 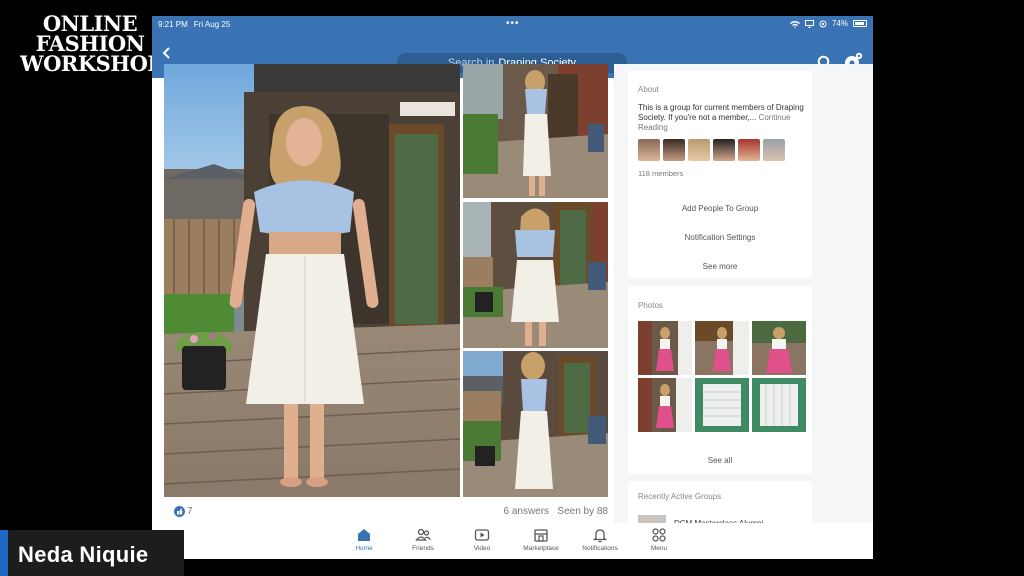 I want to click on about-title: About, so click(x=648, y=89).